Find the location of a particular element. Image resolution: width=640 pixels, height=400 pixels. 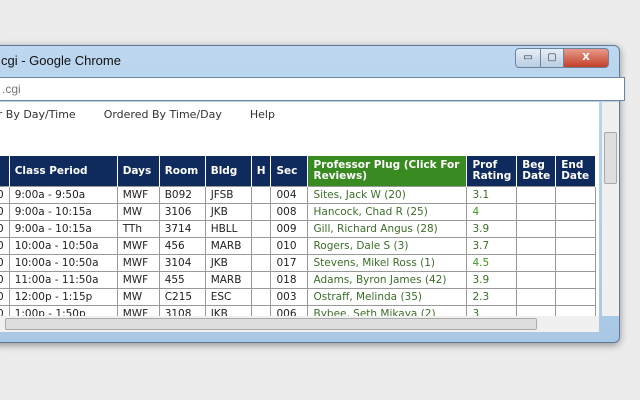

header-col-h: H is located at coordinates (261, 171).